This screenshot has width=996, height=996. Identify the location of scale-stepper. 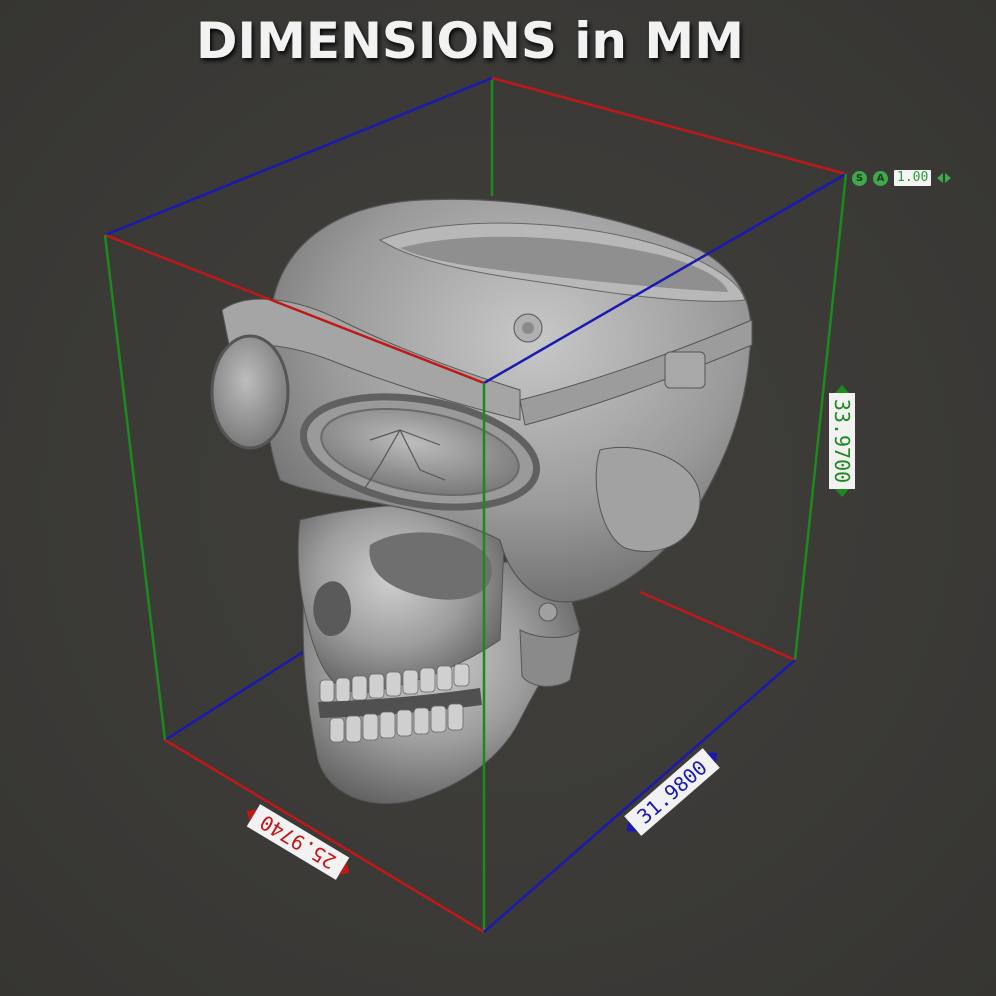
(944, 178).